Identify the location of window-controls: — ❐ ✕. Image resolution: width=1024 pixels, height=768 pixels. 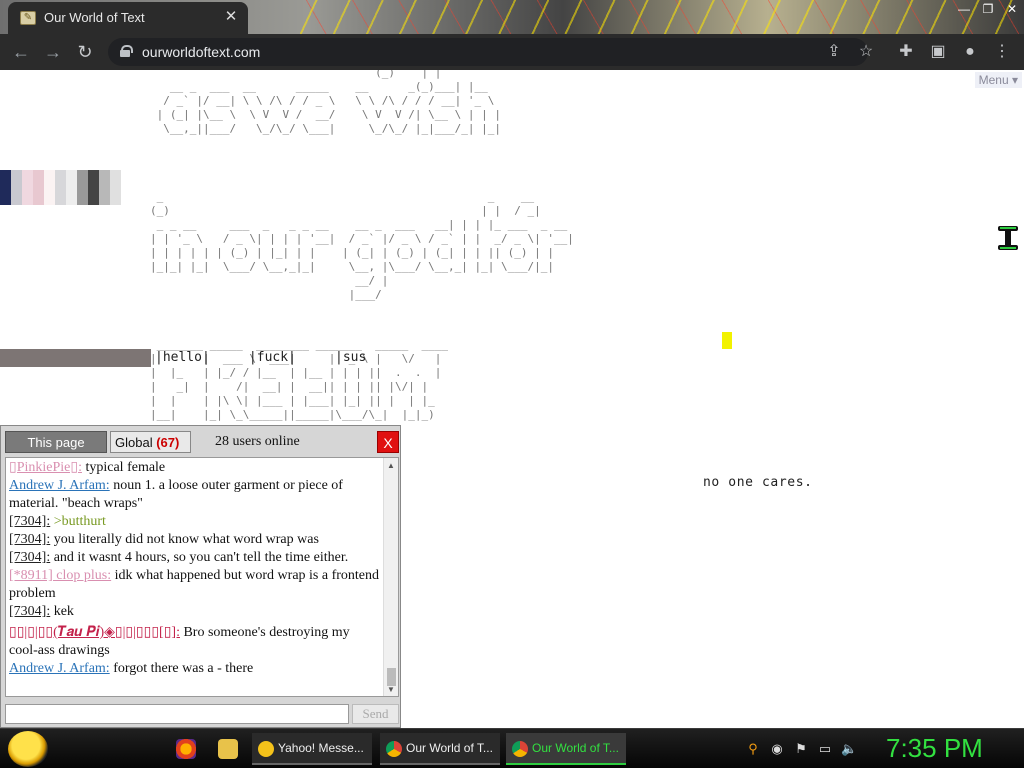
(988, 10).